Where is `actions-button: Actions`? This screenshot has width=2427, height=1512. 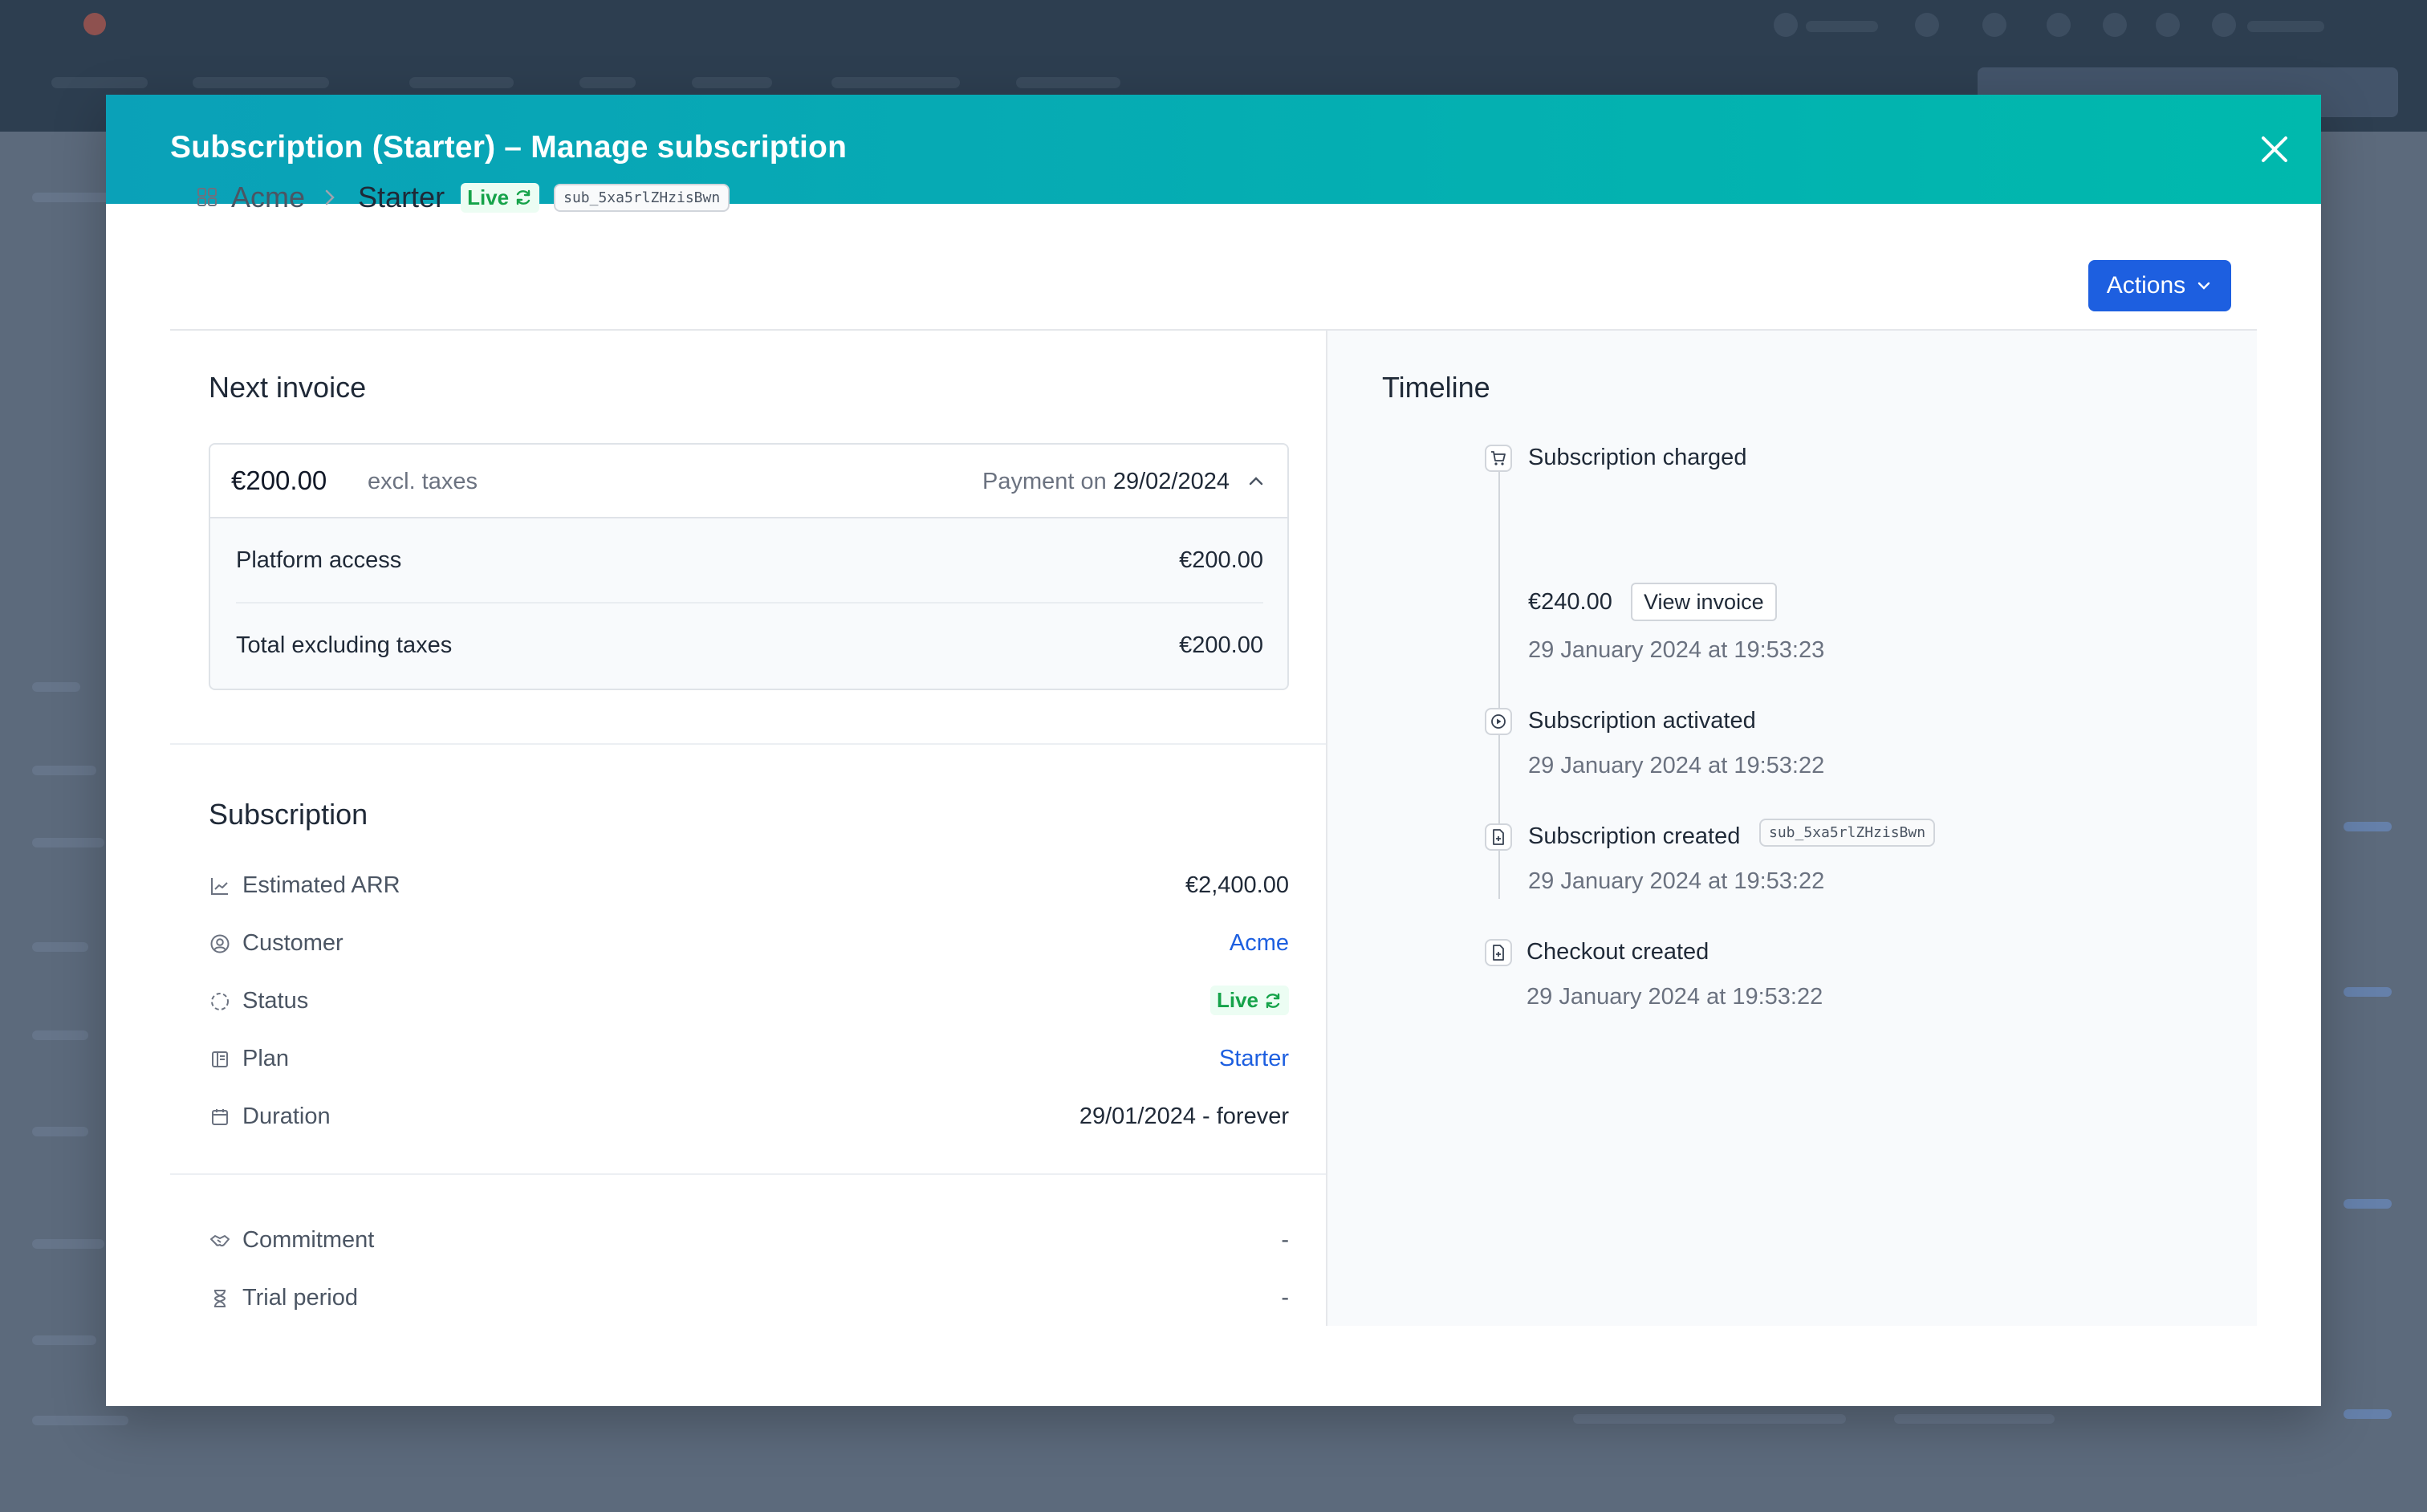
actions-button: Actions is located at coordinates (2159, 285).